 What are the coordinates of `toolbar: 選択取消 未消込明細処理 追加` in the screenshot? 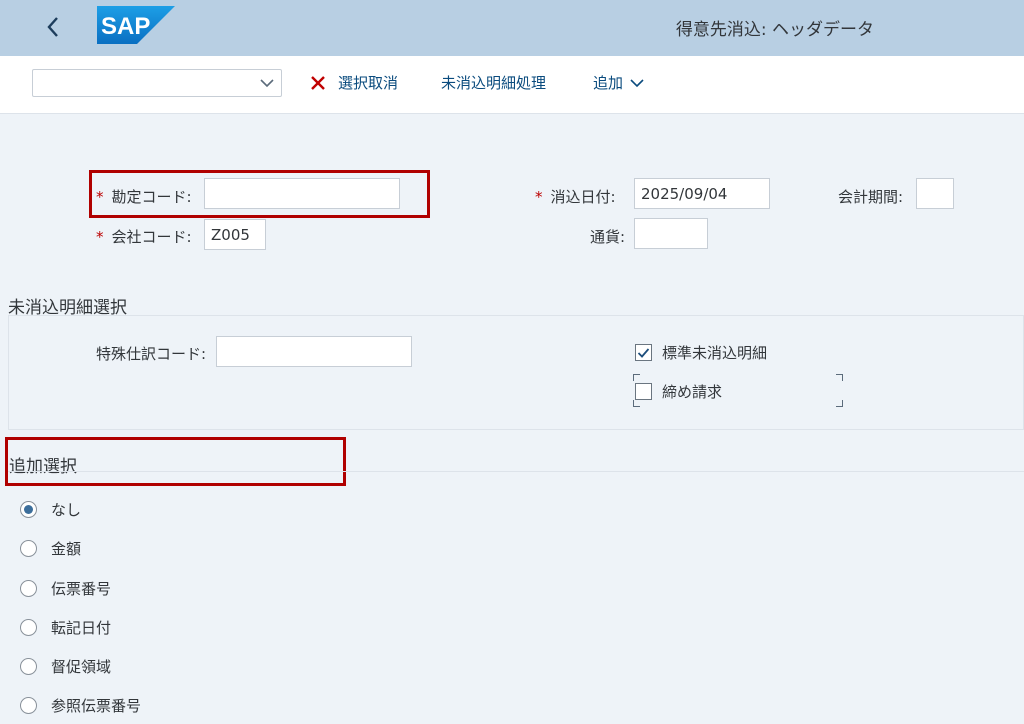 It's located at (512, 85).